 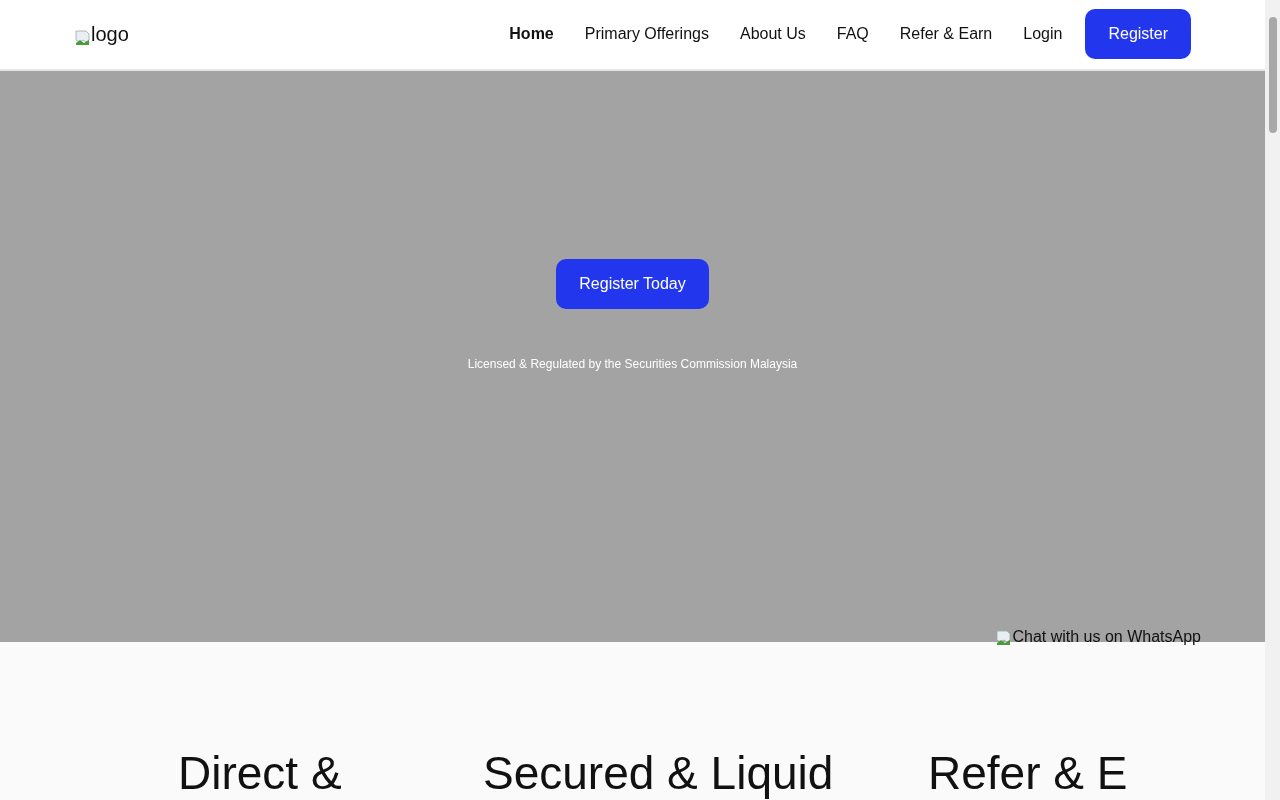 I want to click on feature-heading: Direct &, so click(x=260, y=773).